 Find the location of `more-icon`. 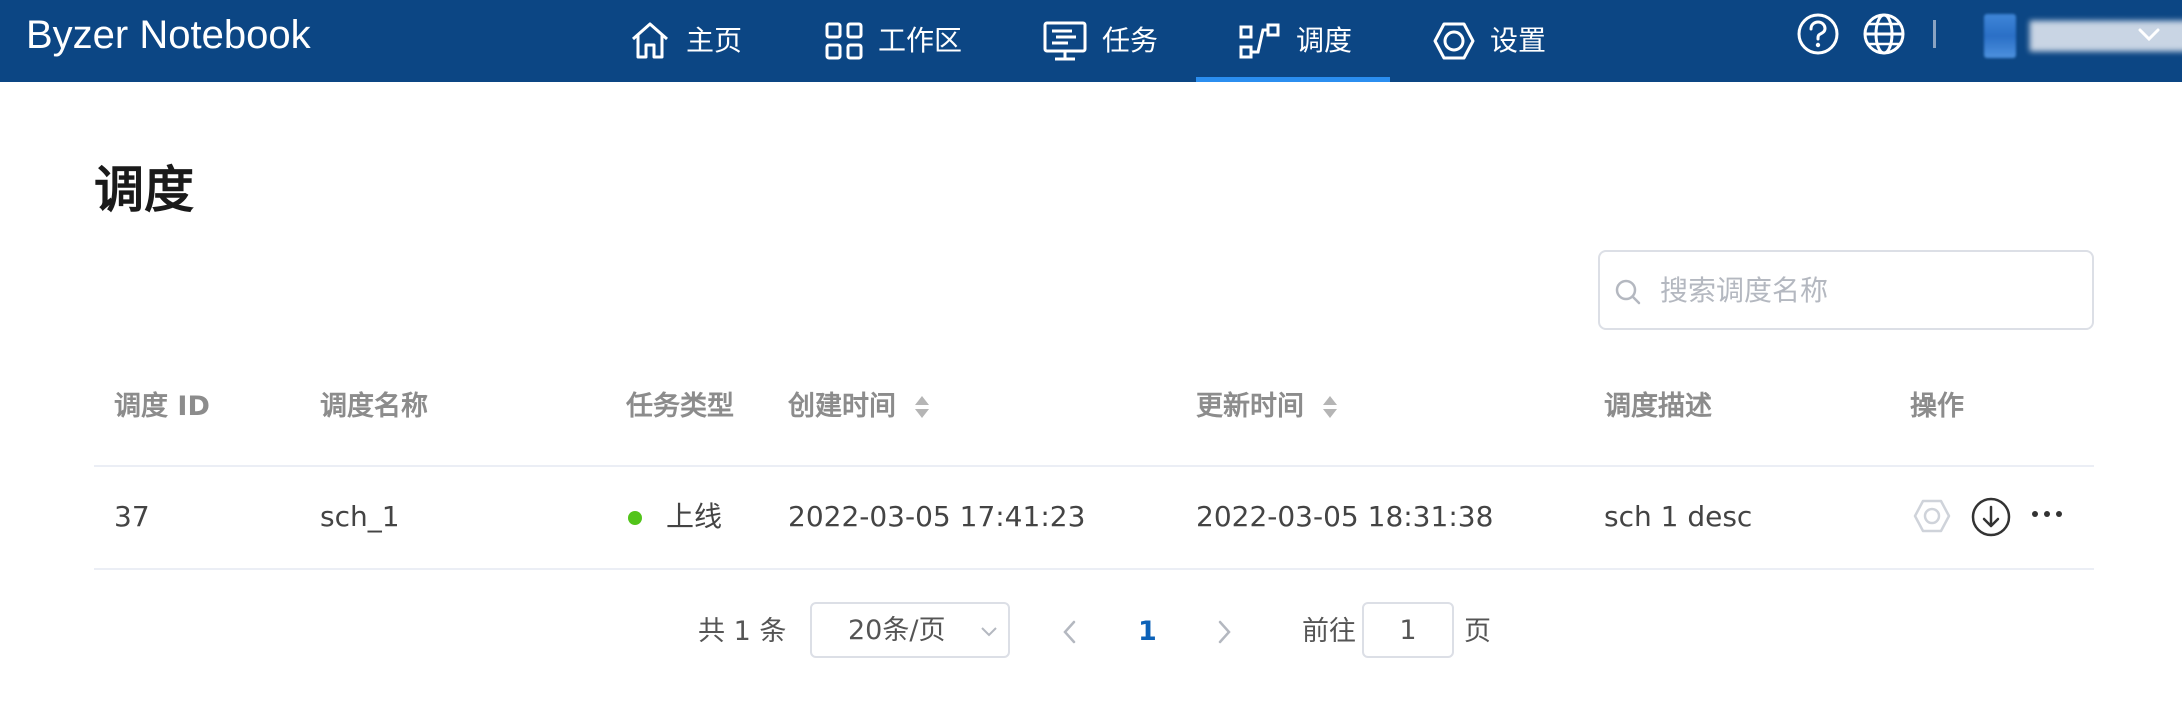

more-icon is located at coordinates (2047, 516).